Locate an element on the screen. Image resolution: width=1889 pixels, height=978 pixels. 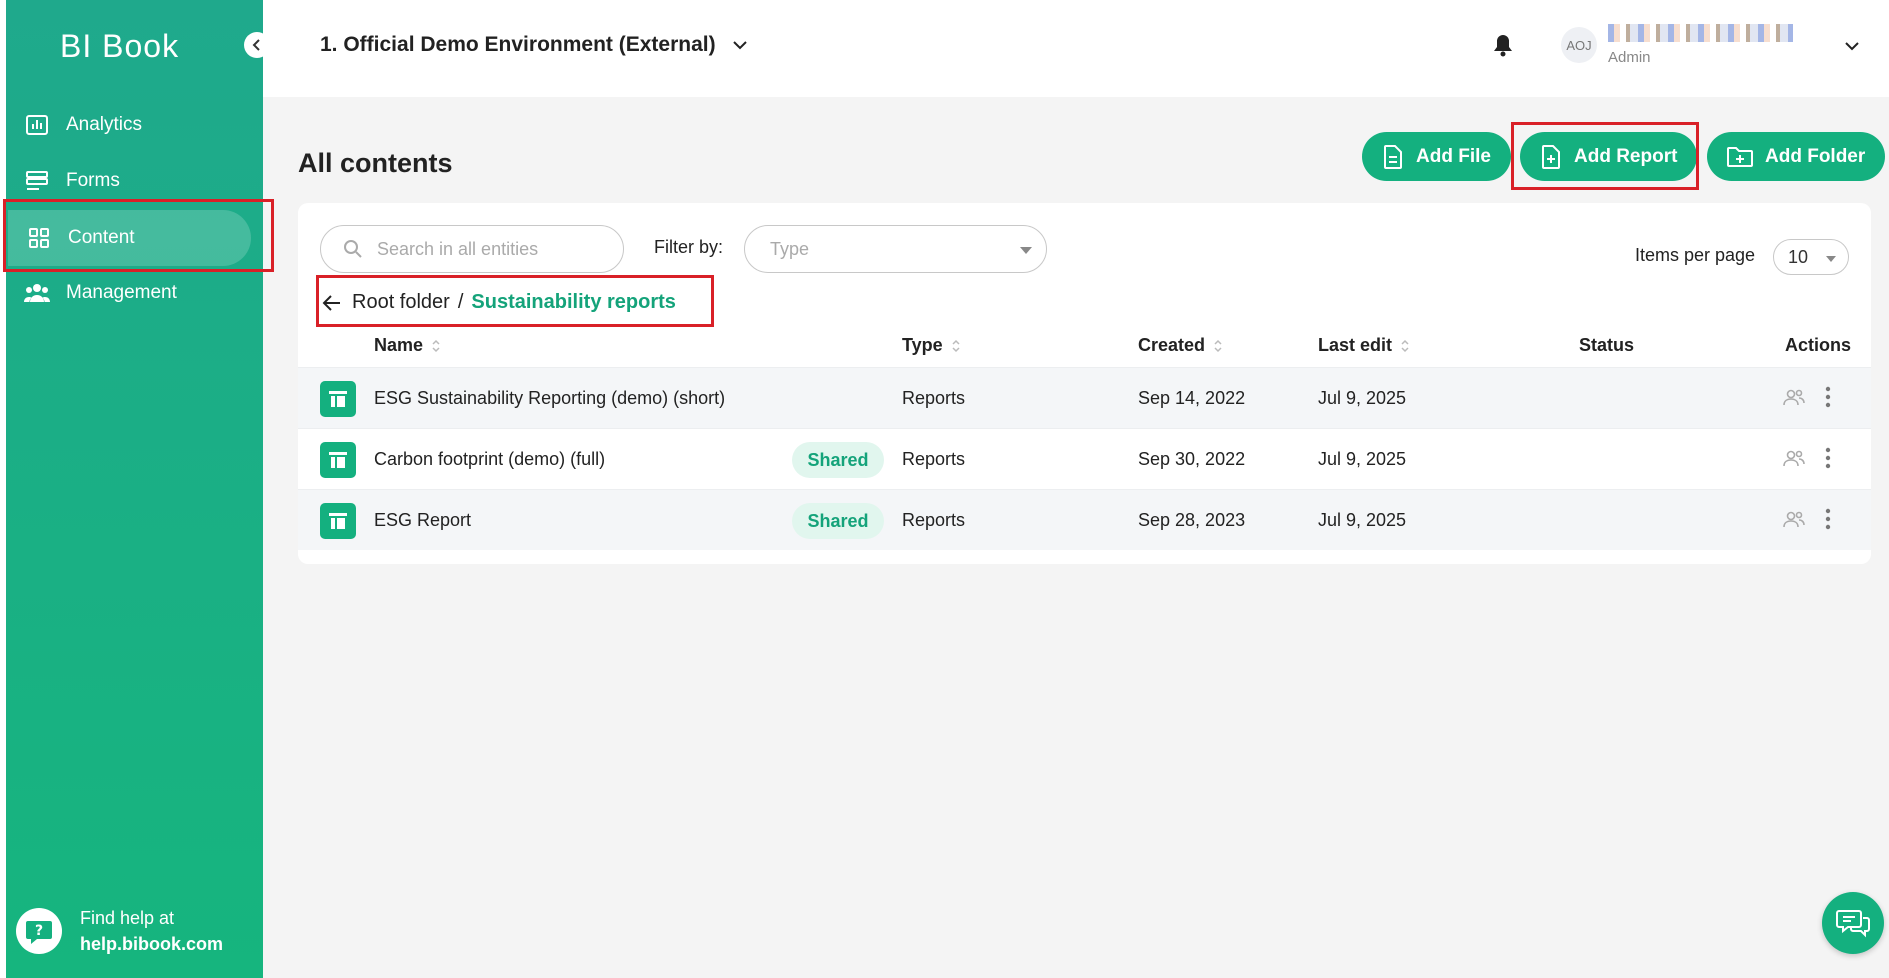
environment-name: 1. Official Demo Environment (External) is located at coordinates (518, 44).